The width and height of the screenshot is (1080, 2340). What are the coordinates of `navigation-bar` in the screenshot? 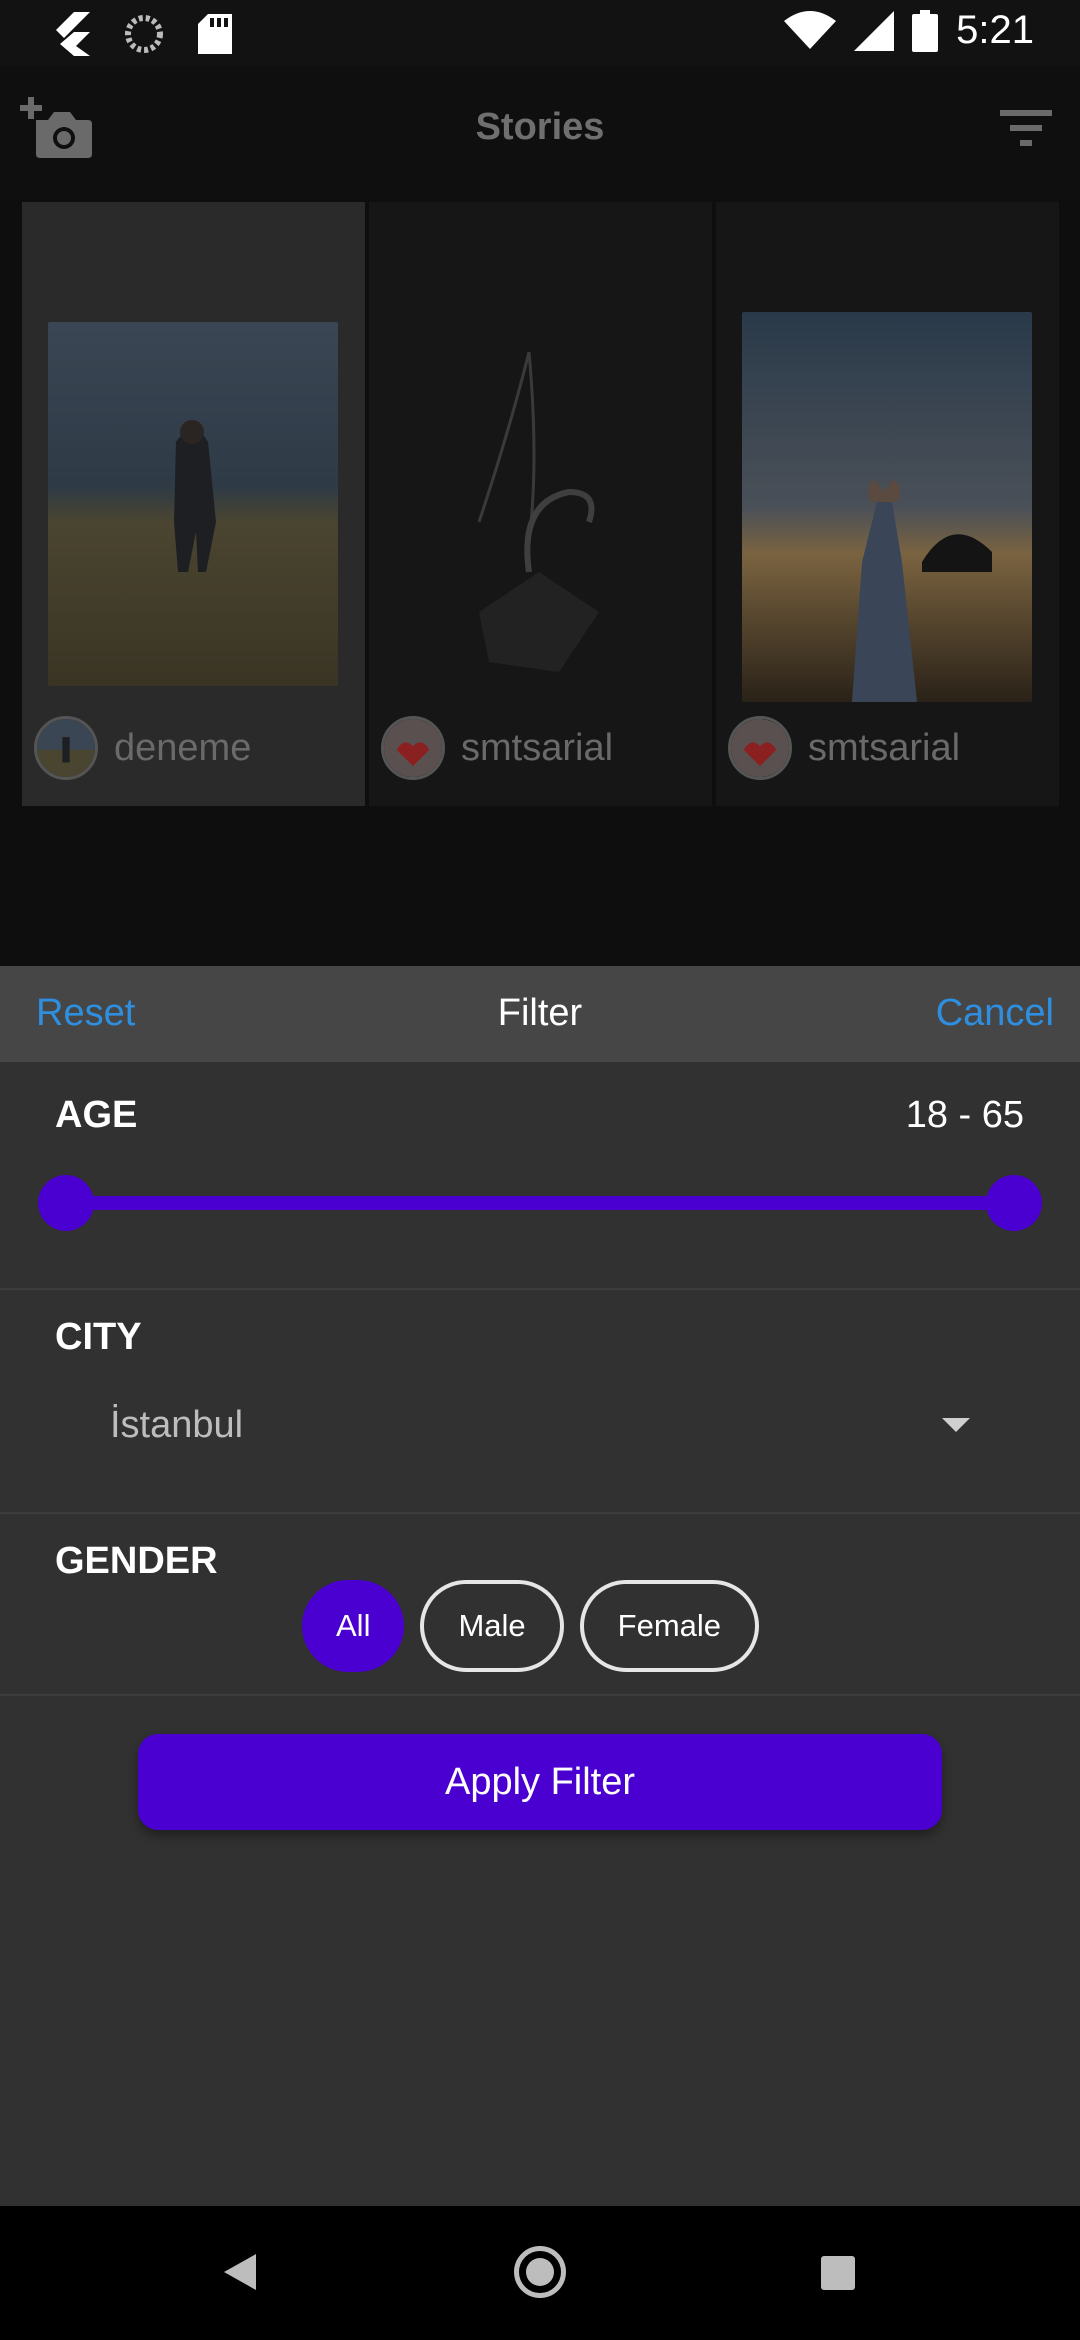 It's located at (540, 2273).